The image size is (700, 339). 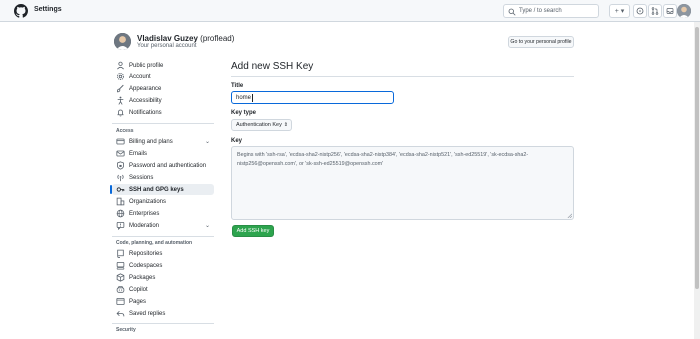 I want to click on page-title: Add new SSH Key, so click(x=272, y=66).